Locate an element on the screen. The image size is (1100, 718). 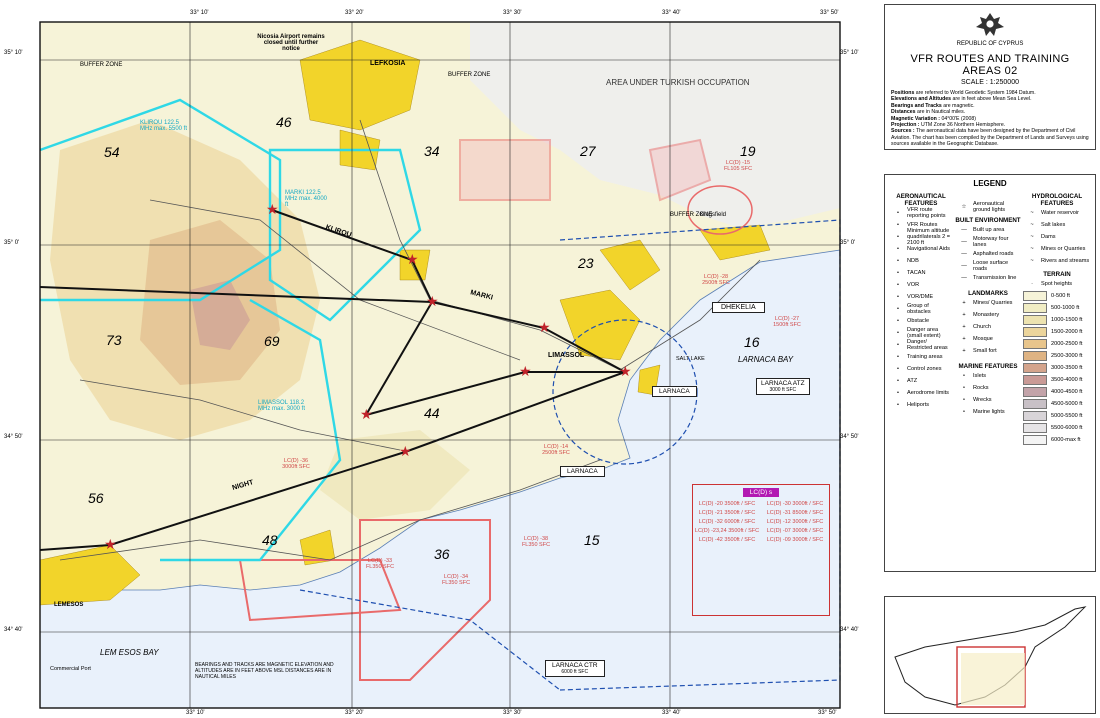
legend-item-label: Marine lights is located at coordinates (989, 412).